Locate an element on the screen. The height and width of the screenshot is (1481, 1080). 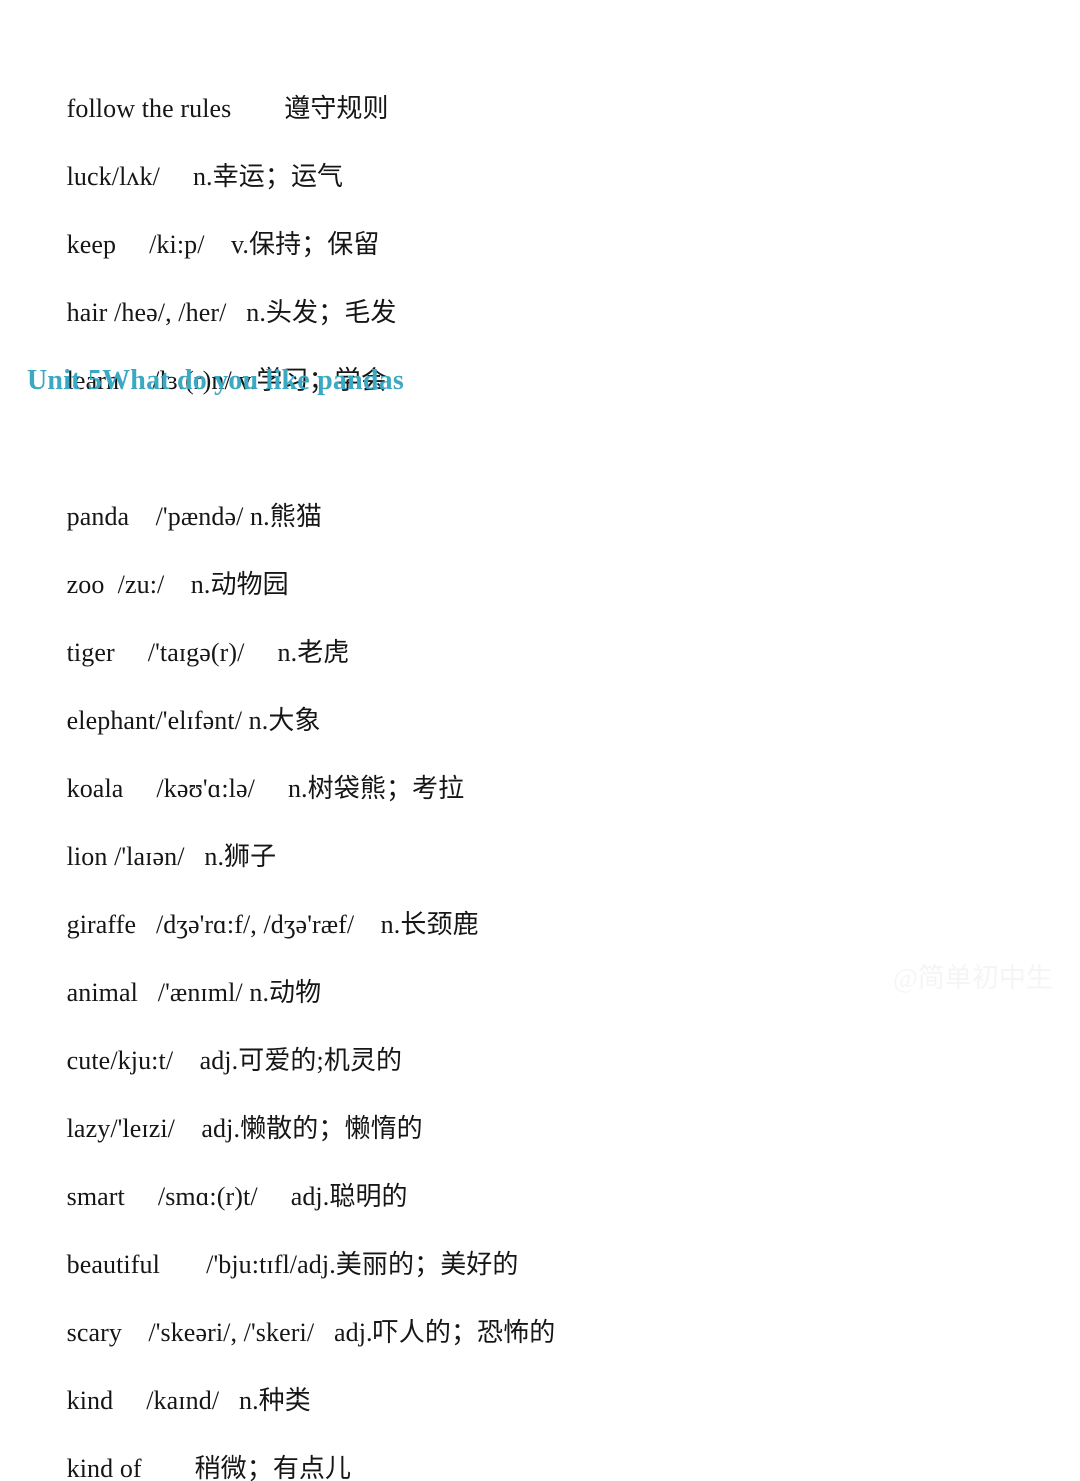
entry-word: hair is located at coordinates (87, 312).